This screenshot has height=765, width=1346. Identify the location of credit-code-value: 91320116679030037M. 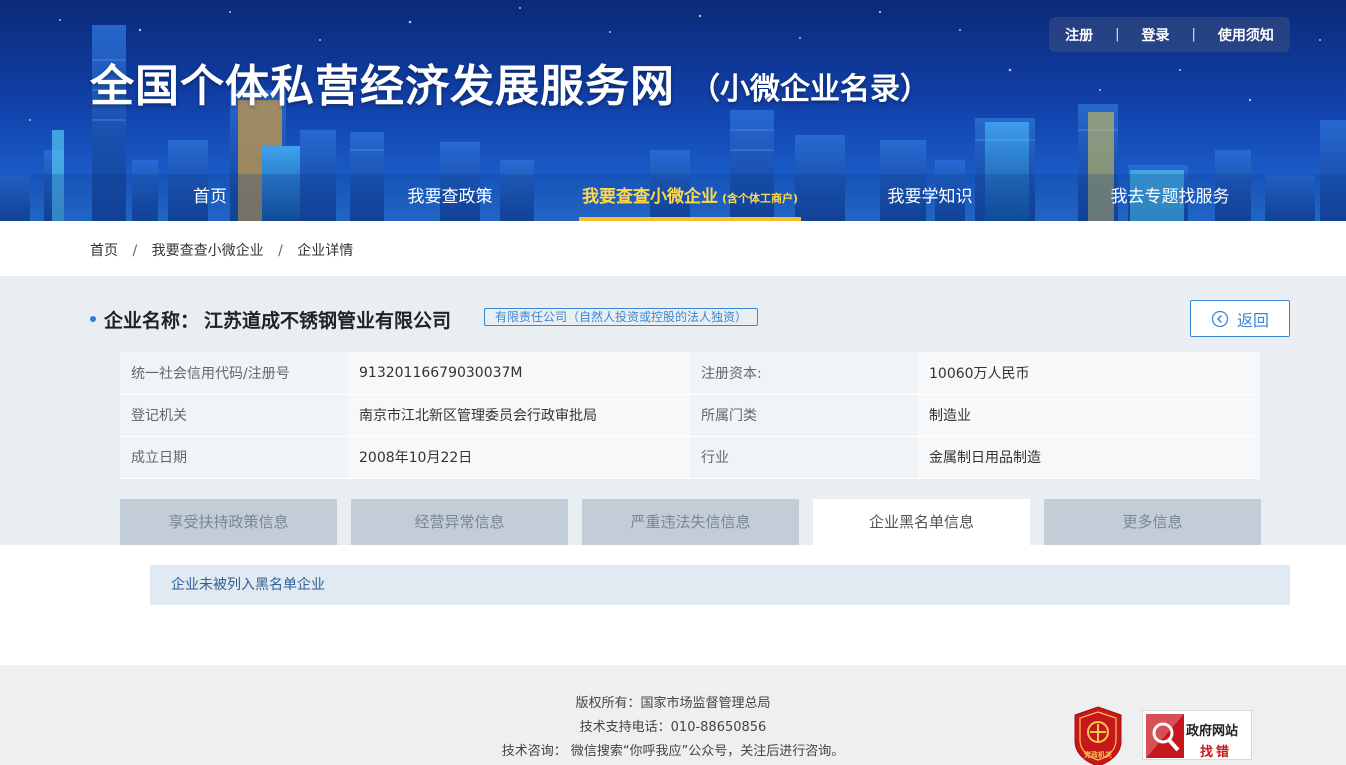
(519, 373).